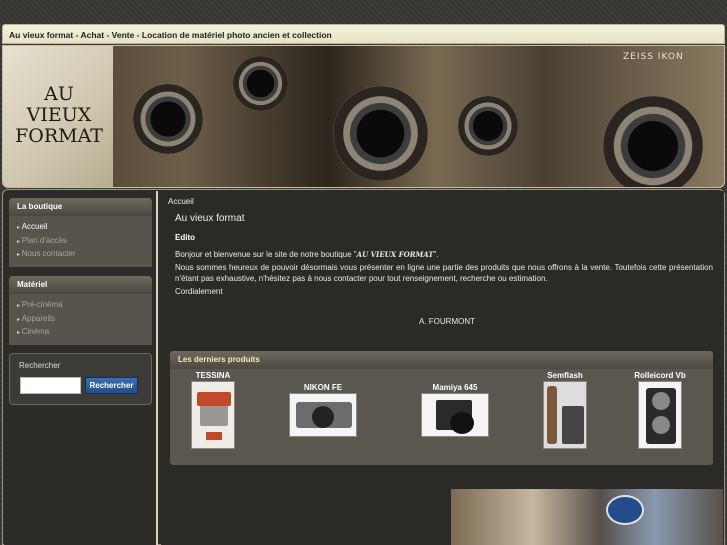 Image resolution: width=727 pixels, height=545 pixels. Describe the element at coordinates (111, 385) in the screenshot. I see `search-button: Rechercher` at that location.